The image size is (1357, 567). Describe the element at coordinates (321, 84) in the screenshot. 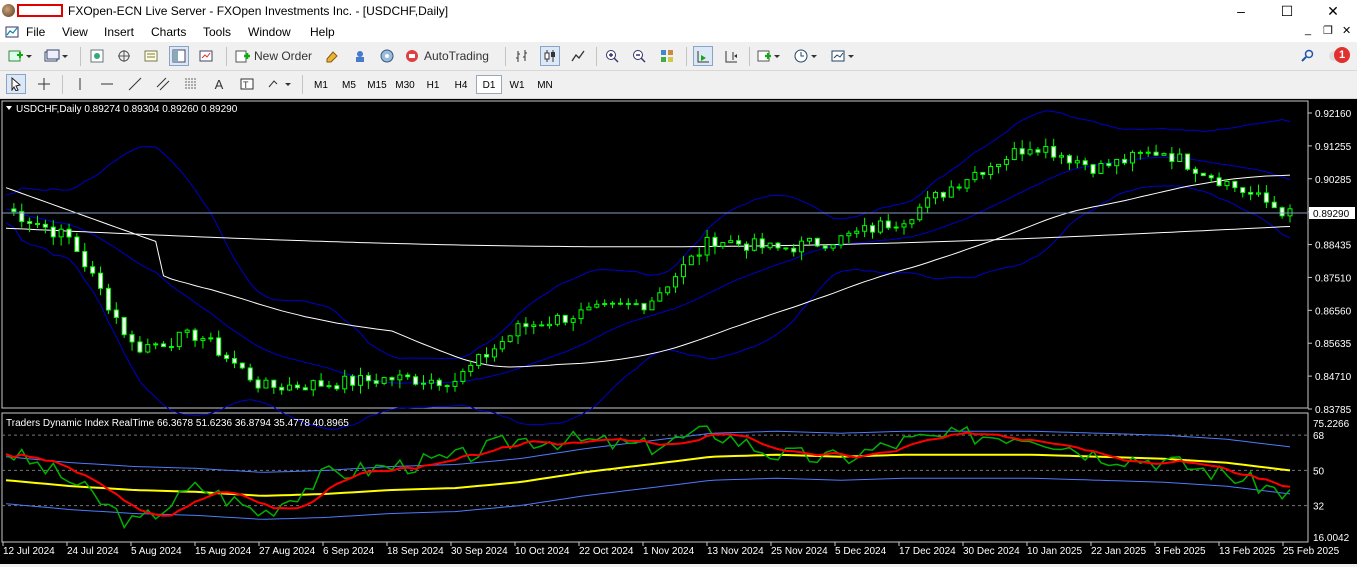

I see `timeframe-m1: M1` at that location.